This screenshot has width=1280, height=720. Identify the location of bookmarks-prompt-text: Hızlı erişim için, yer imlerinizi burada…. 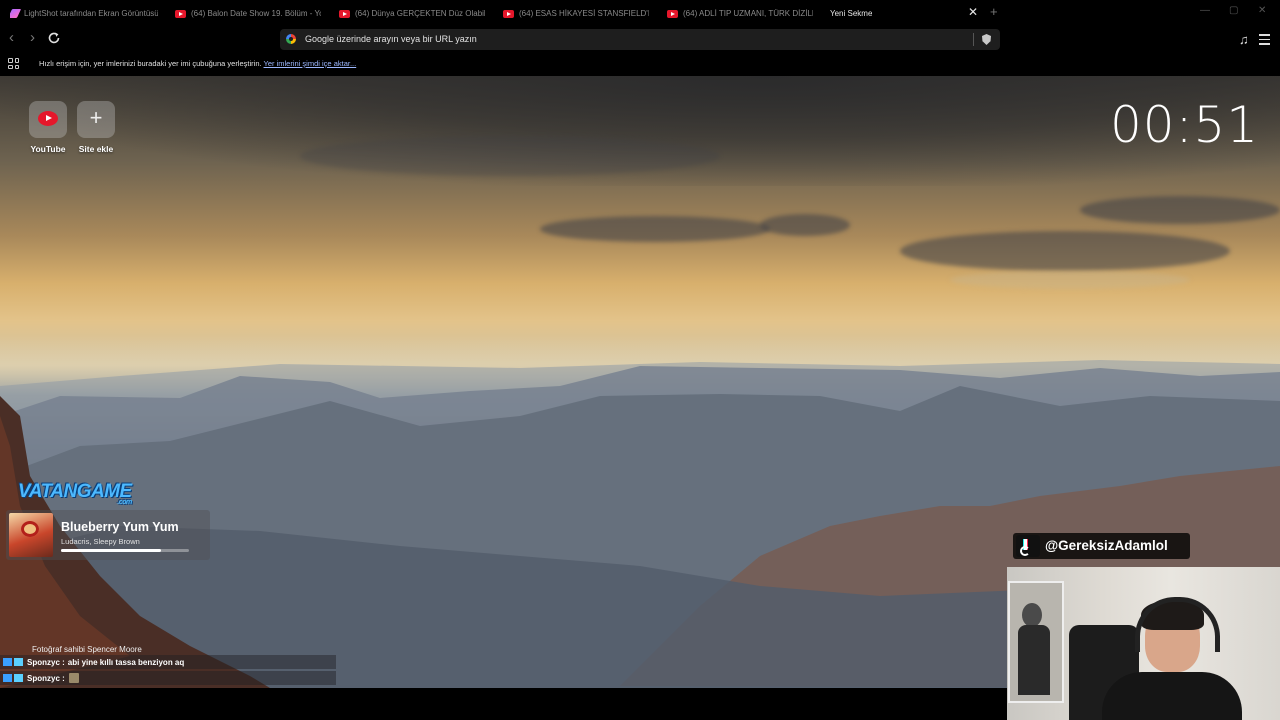
(150, 63).